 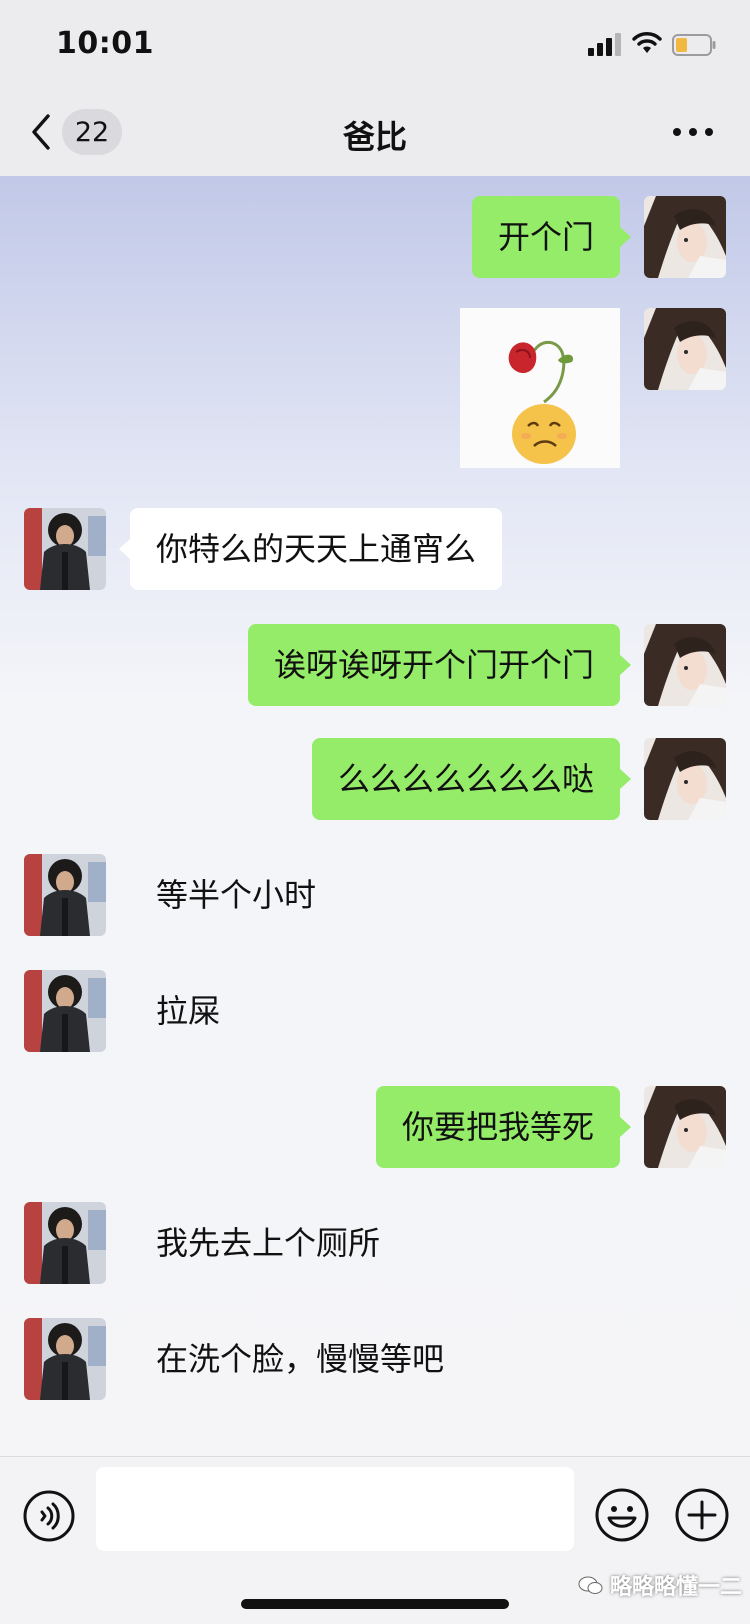 What do you see at coordinates (105, 43) in the screenshot?
I see `status-time: 10:01` at bounding box center [105, 43].